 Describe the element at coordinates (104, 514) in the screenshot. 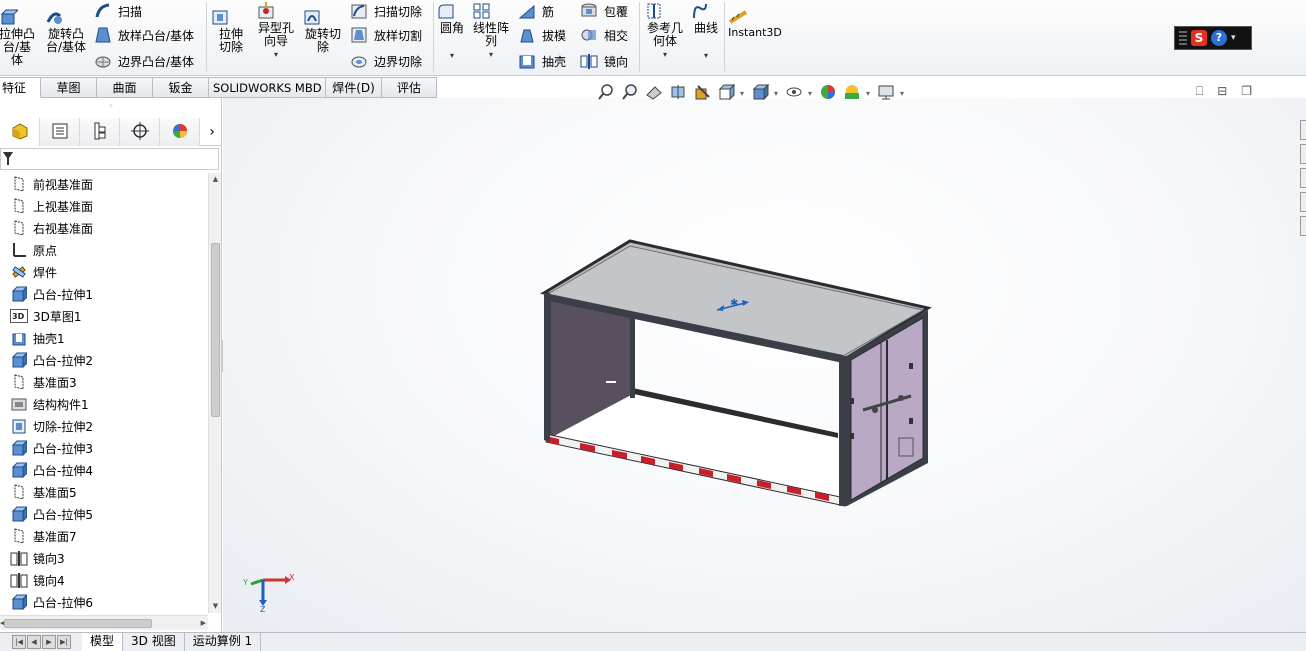

I see `tree-node: 凸台-拉伸5` at that location.